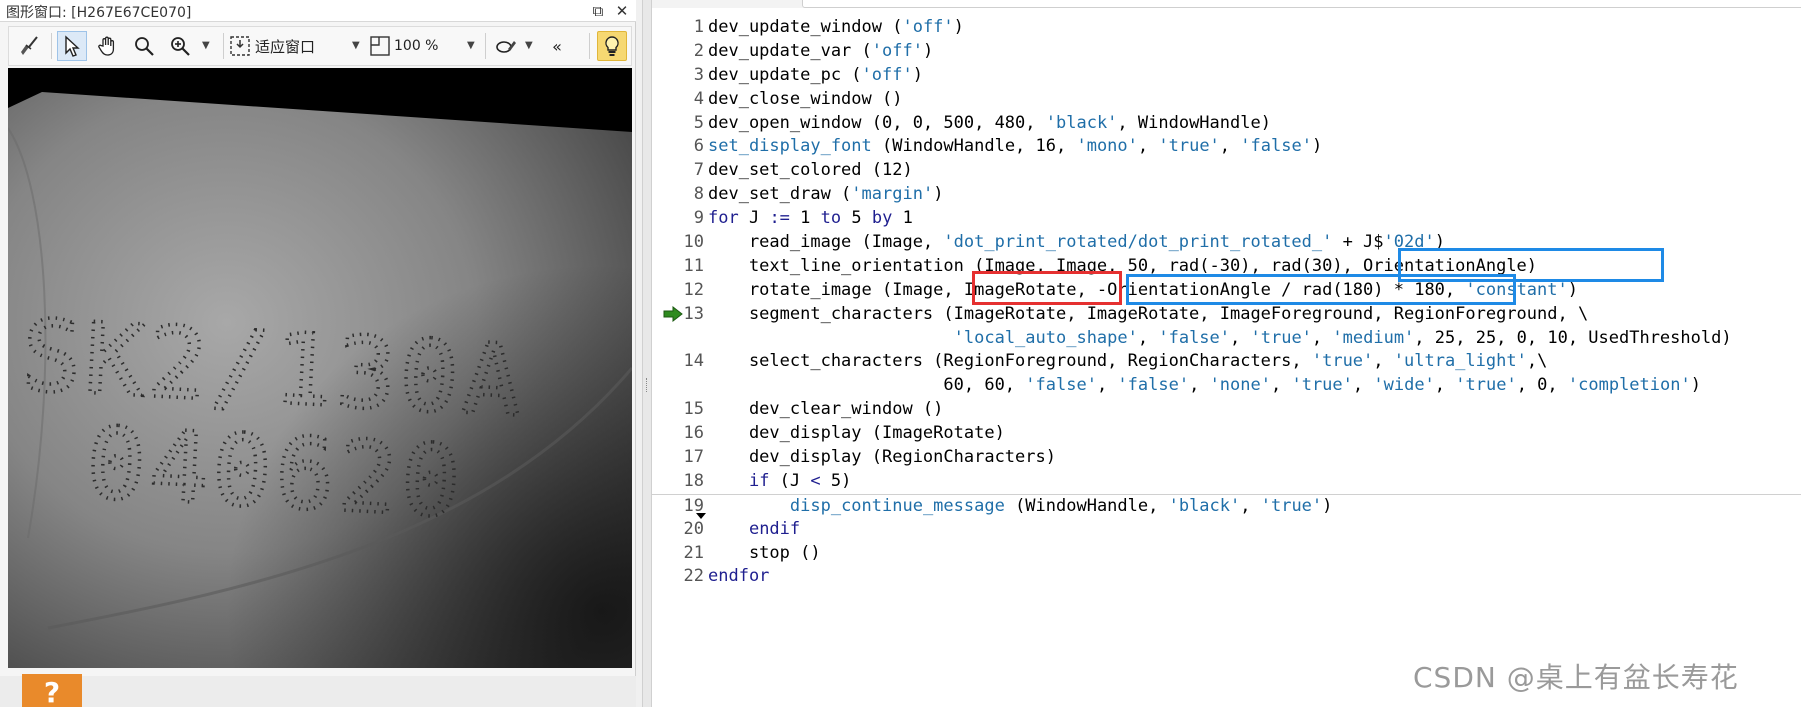 This screenshot has width=1801, height=707. I want to click on code-line: 7 dev_set_colored (12), so click(1226, 171).